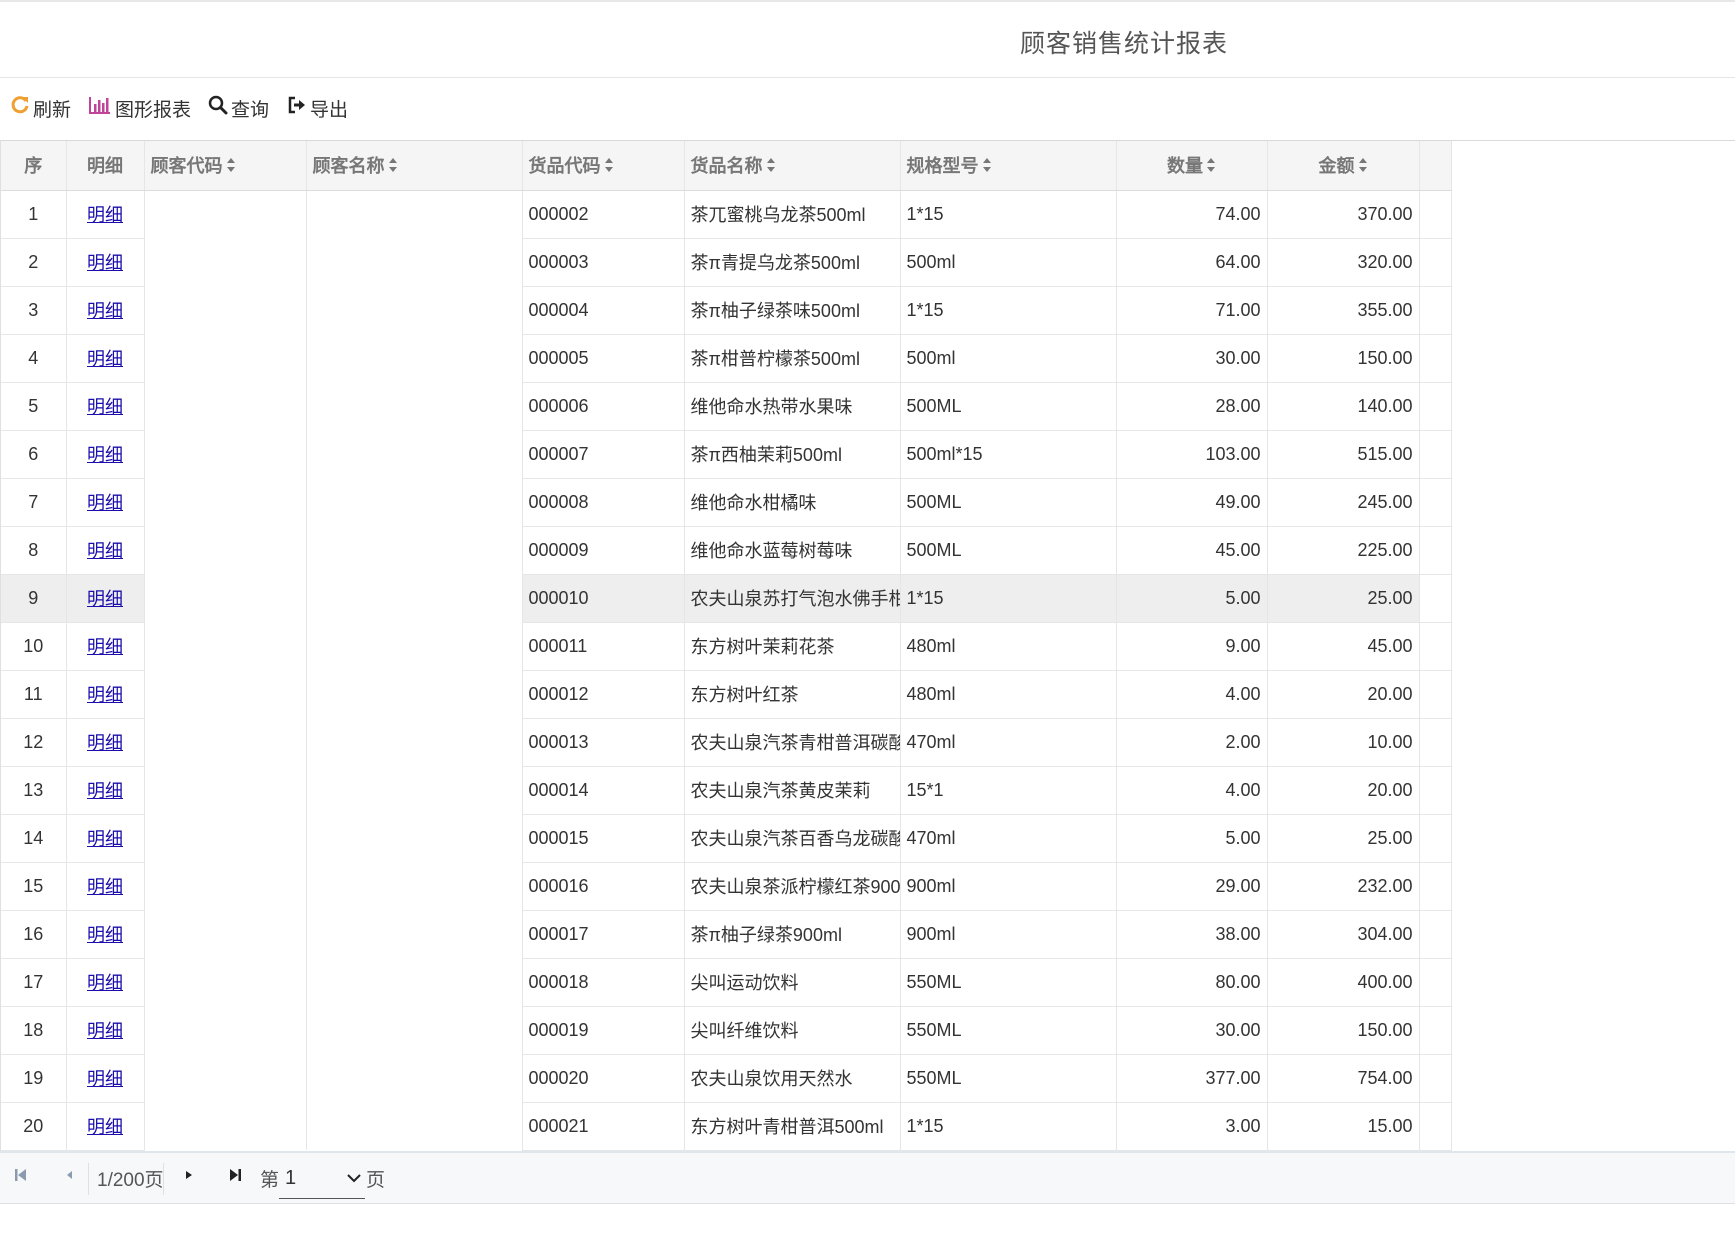 The image size is (1735, 1258). Describe the element at coordinates (726, 1126) in the screenshot. I see `table-row: 20 明细 000021 东方树叶青柑普洱500ml 1*15 3.00 15.00` at that location.